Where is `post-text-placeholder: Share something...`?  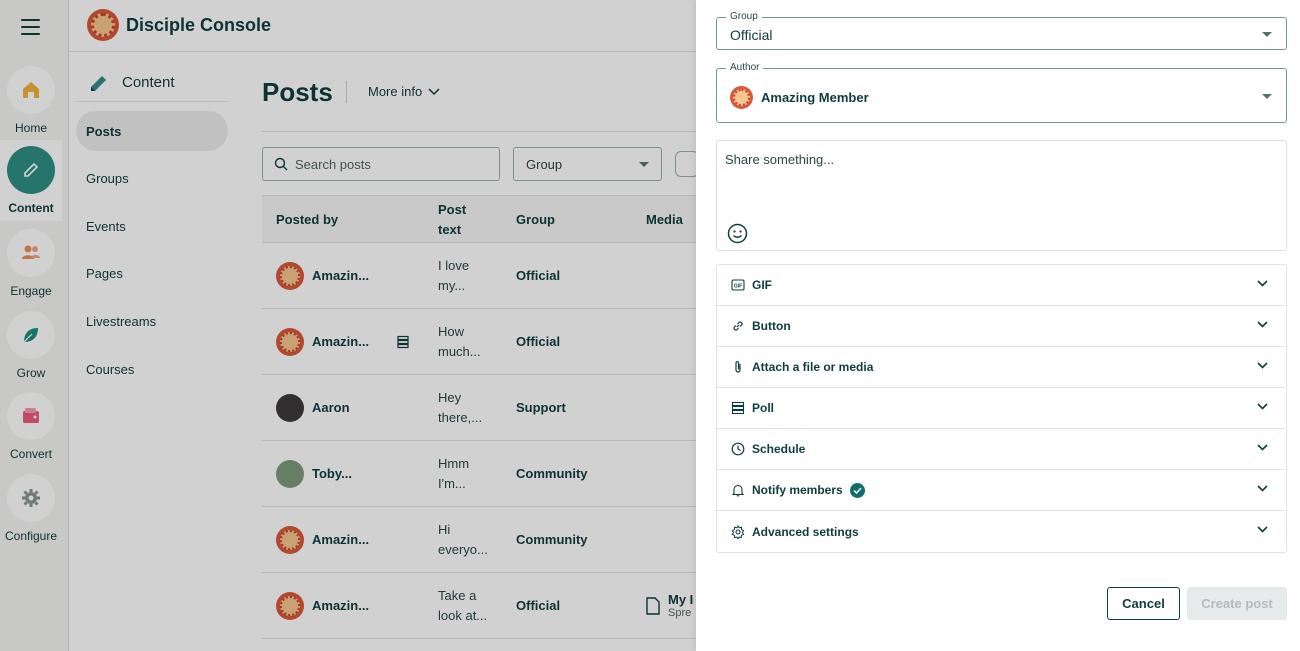
post-text-placeholder: Share something... is located at coordinates (780, 159).